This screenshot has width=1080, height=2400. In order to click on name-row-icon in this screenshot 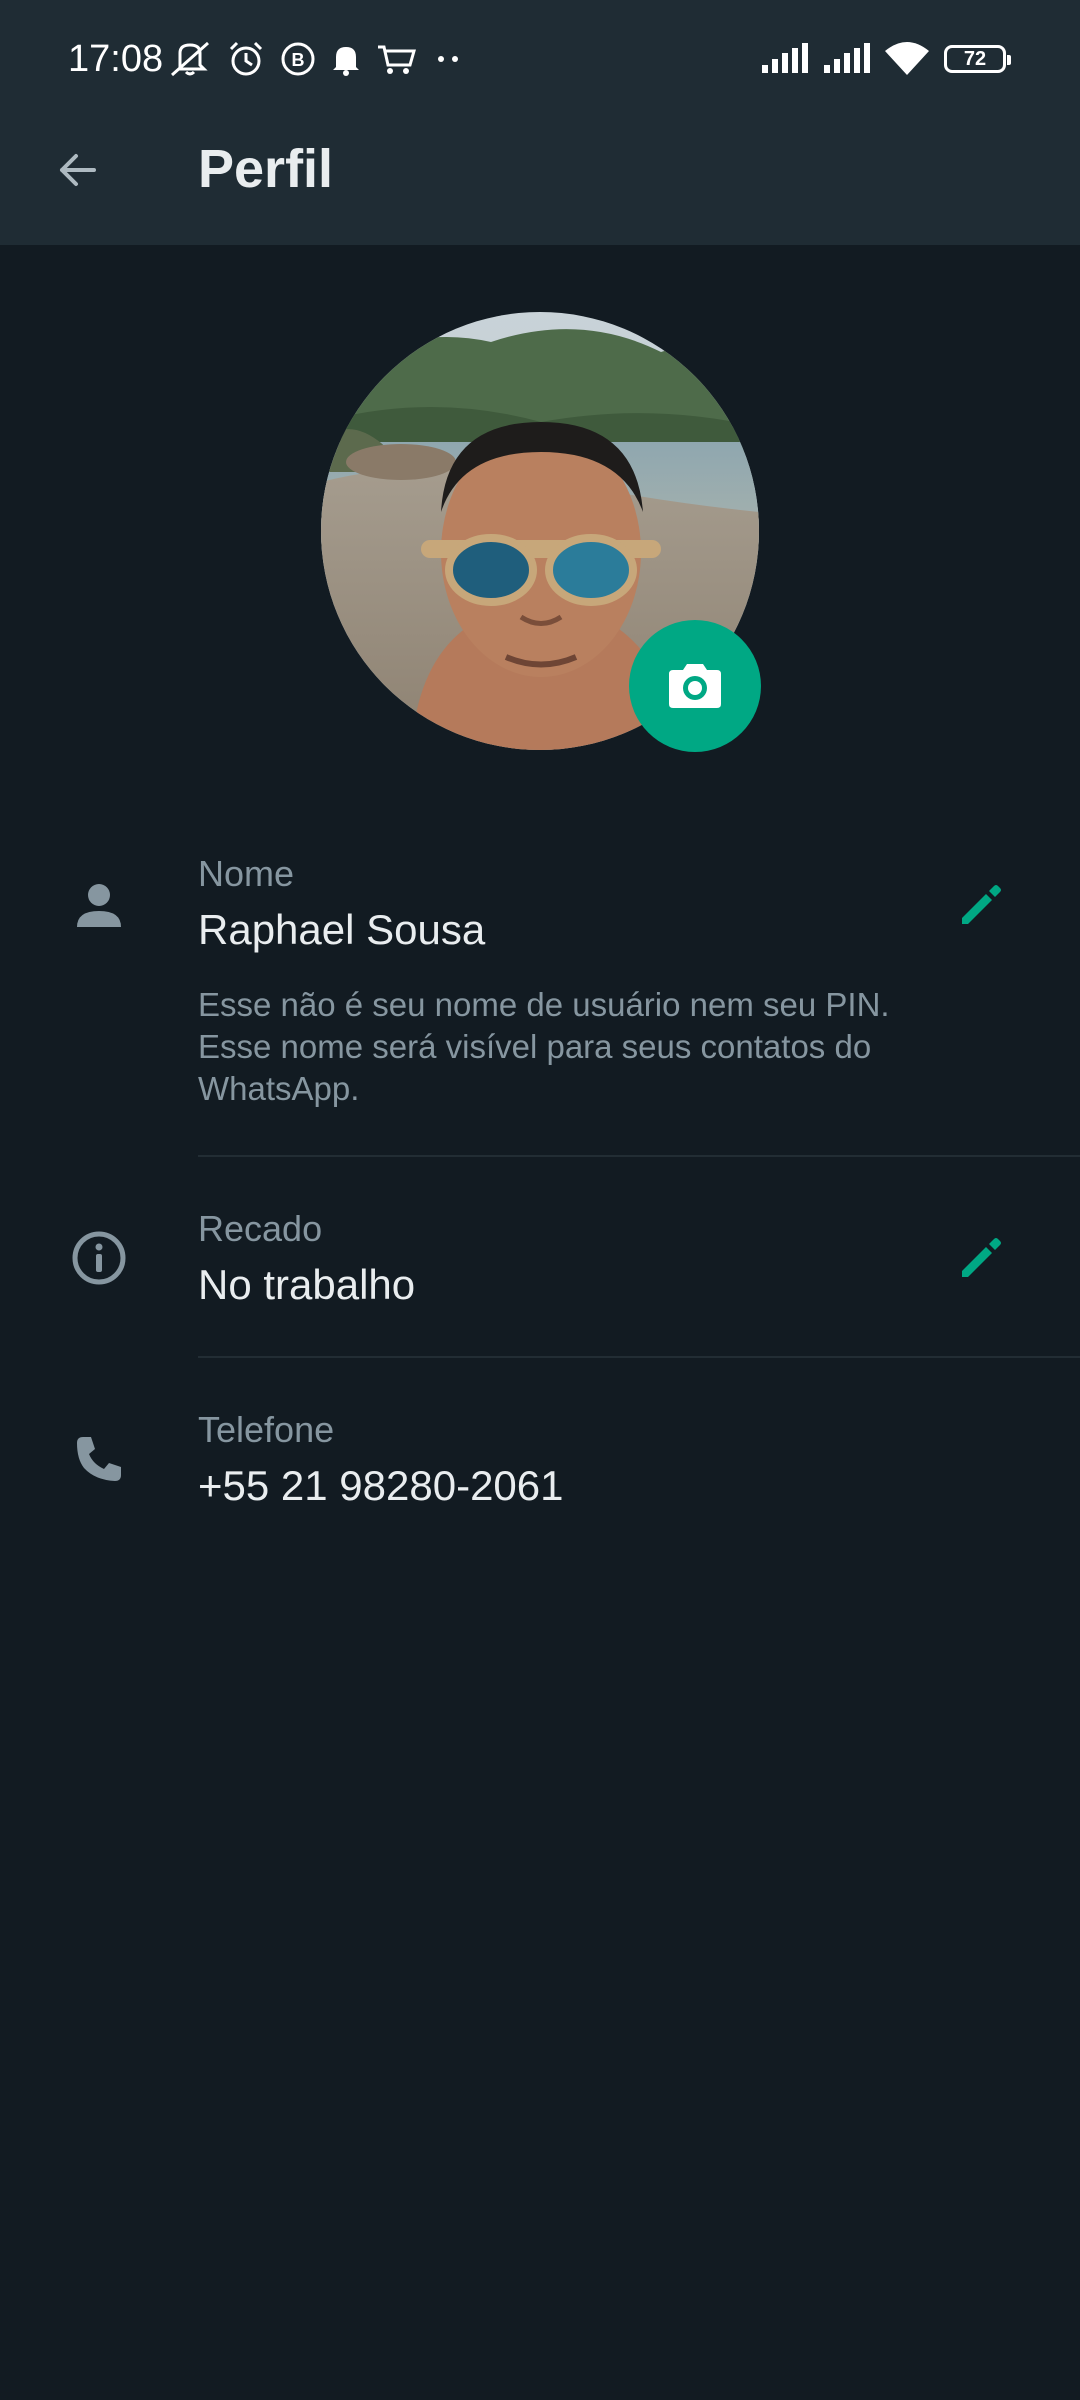, I will do `click(99, 905)`.